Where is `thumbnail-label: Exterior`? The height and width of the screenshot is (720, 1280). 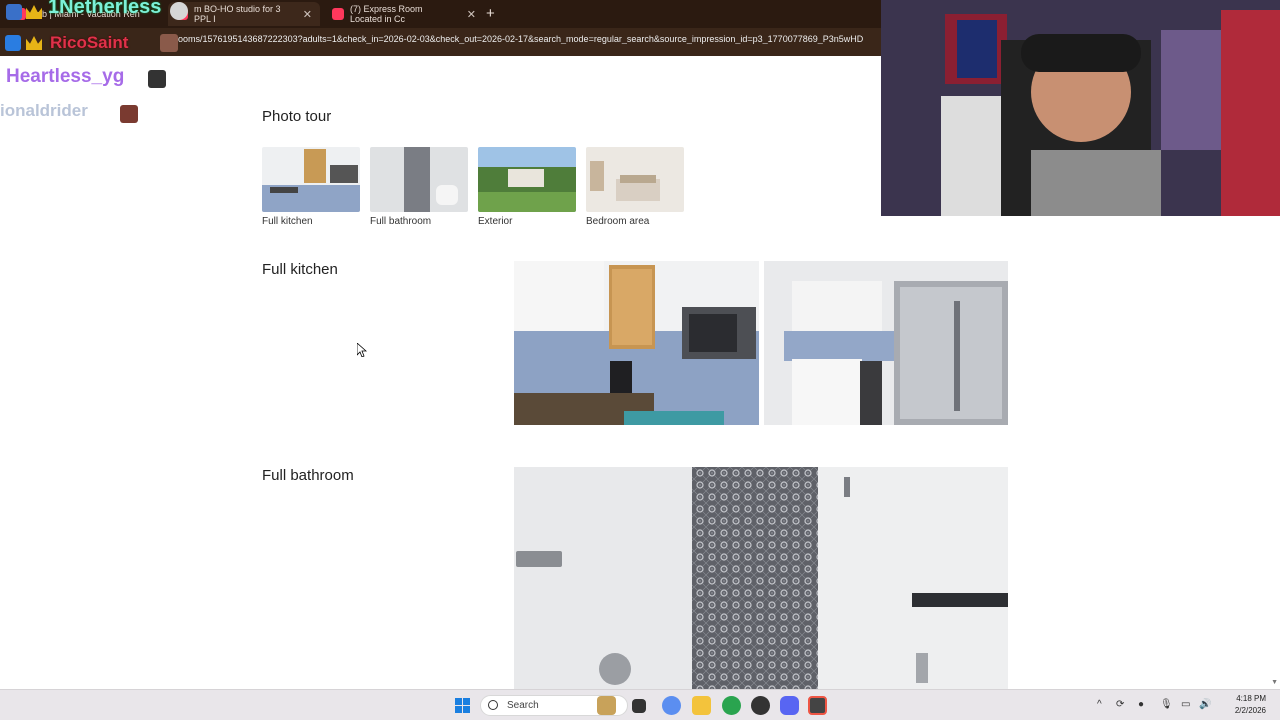 thumbnail-label: Exterior is located at coordinates (495, 221).